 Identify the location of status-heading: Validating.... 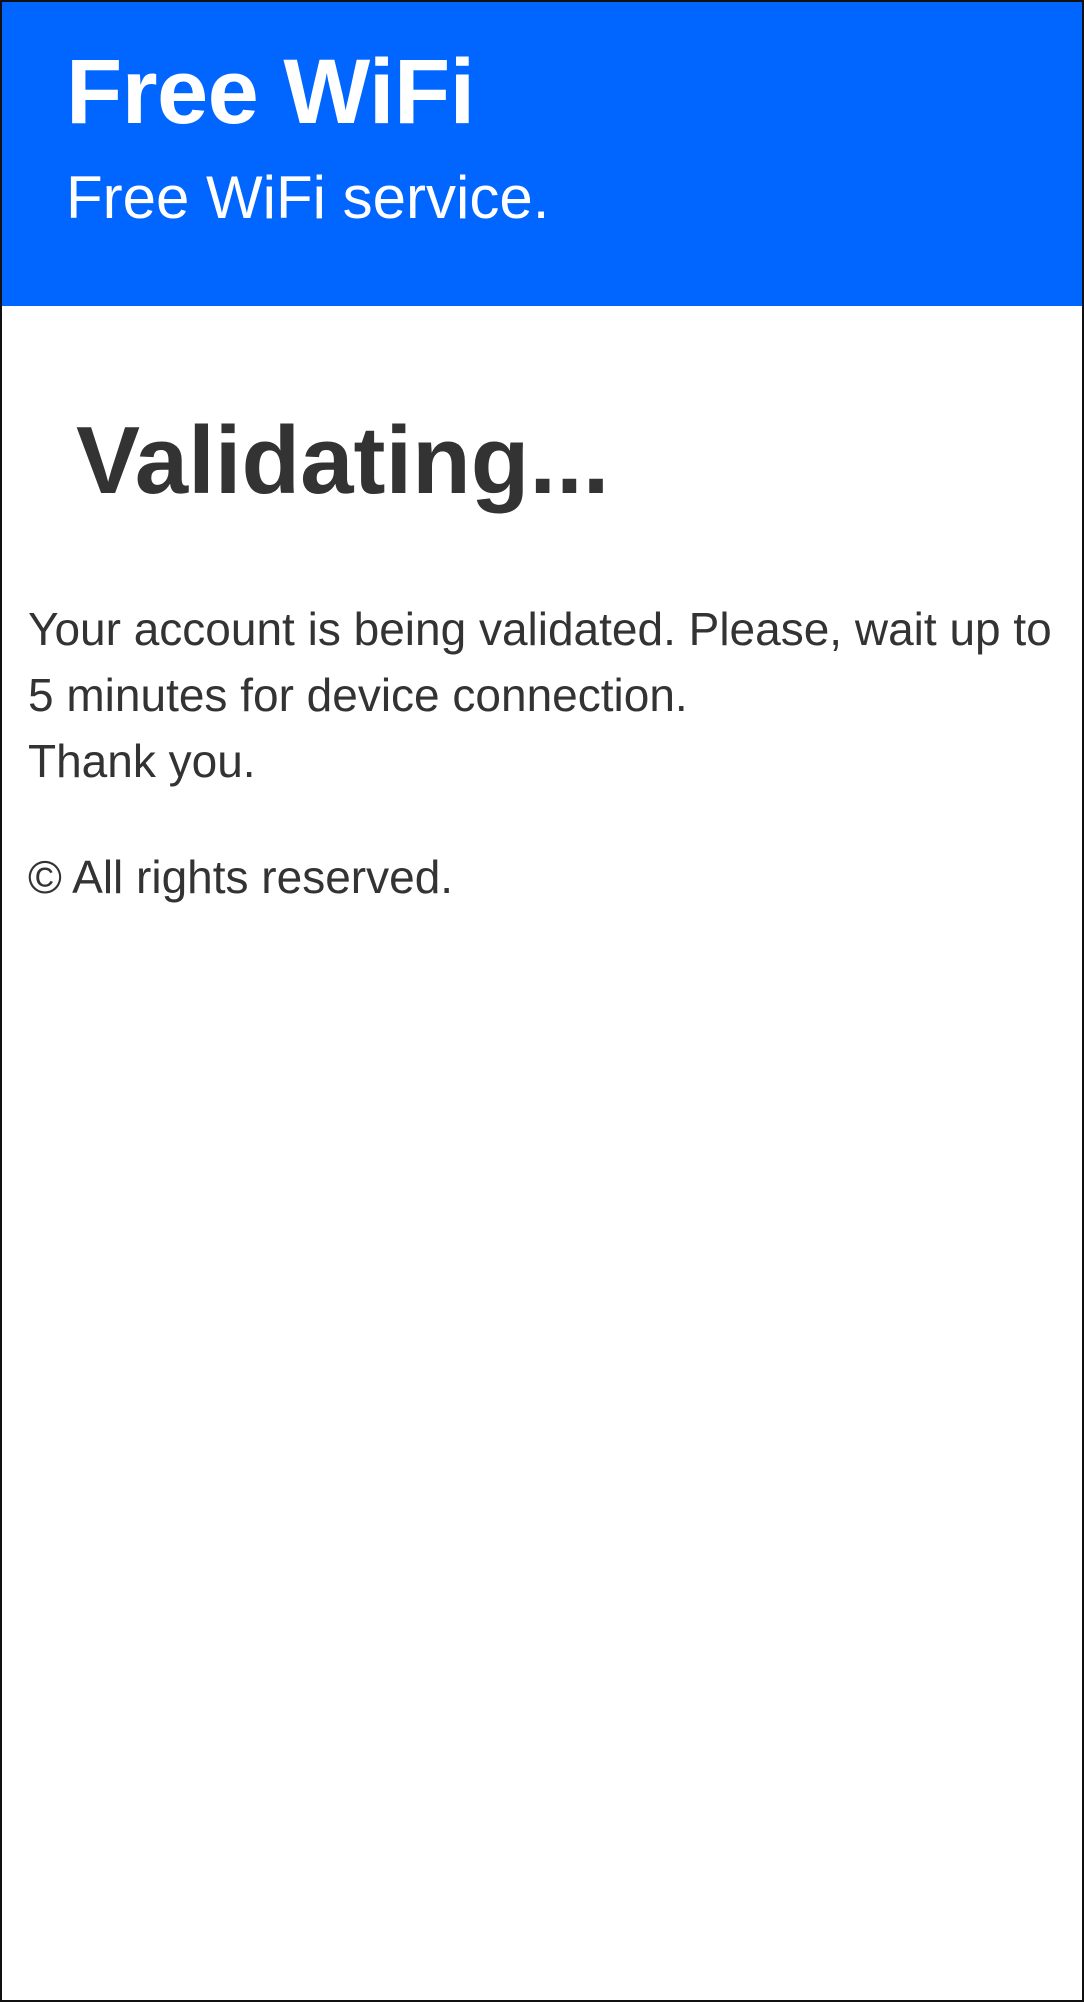
(343, 460).